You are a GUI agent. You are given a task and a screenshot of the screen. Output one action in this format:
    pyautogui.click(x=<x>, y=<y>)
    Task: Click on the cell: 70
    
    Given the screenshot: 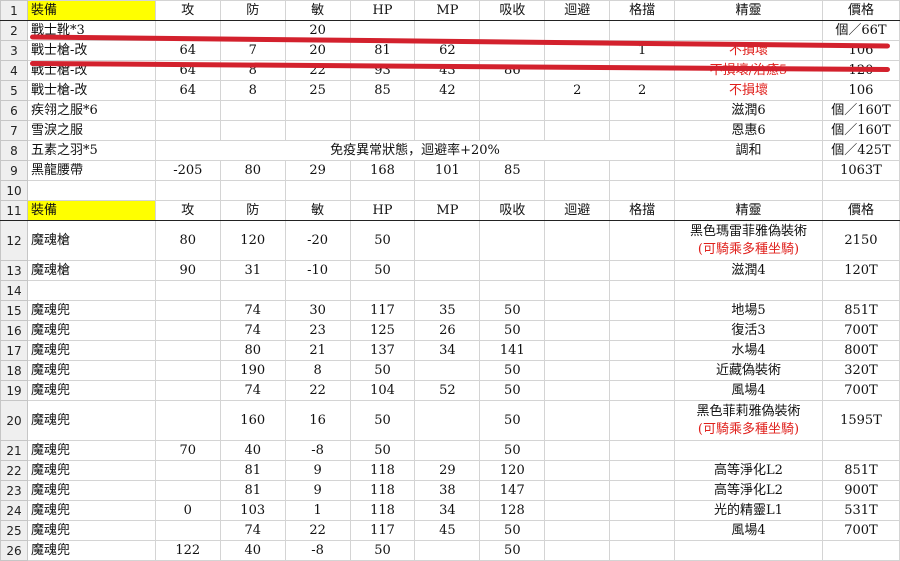 What is the action you would take?
    pyautogui.click(x=187, y=450)
    